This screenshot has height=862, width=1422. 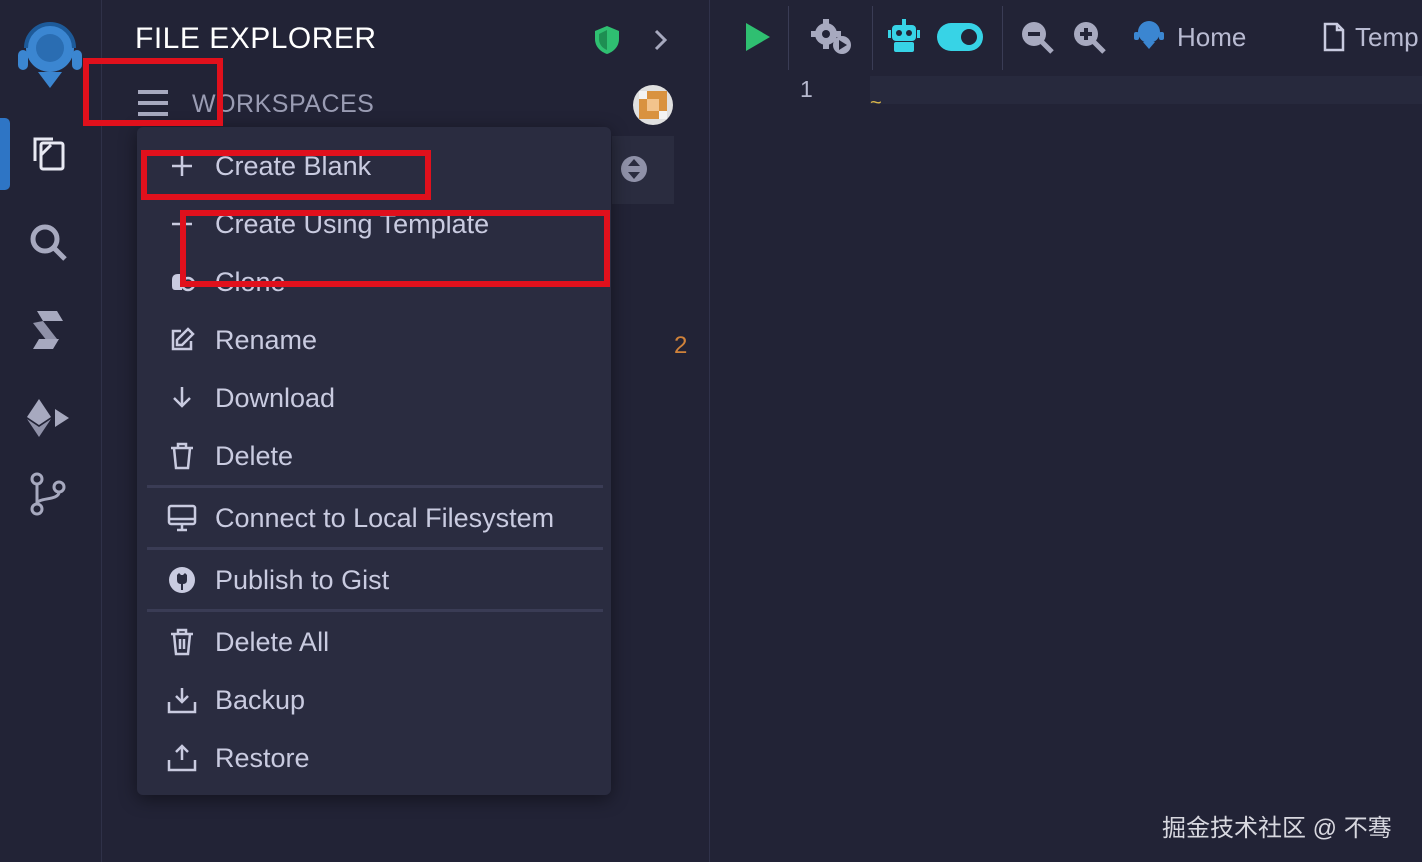 I want to click on file-icon, so click(x=1334, y=37).